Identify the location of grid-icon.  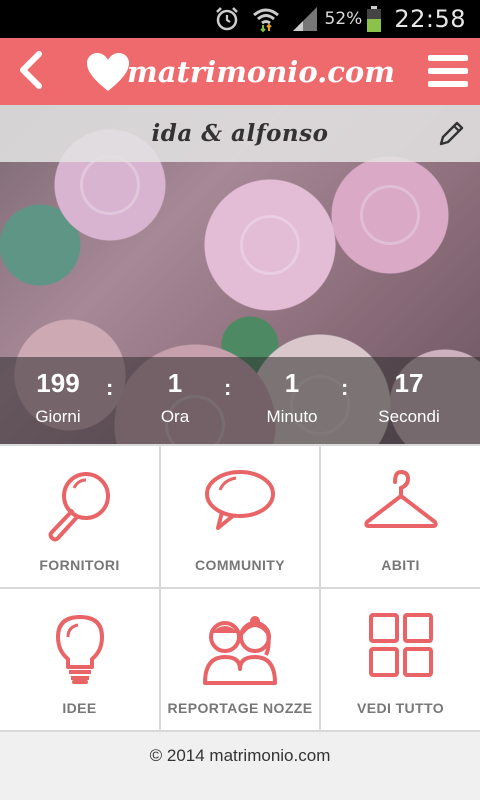
(400, 645).